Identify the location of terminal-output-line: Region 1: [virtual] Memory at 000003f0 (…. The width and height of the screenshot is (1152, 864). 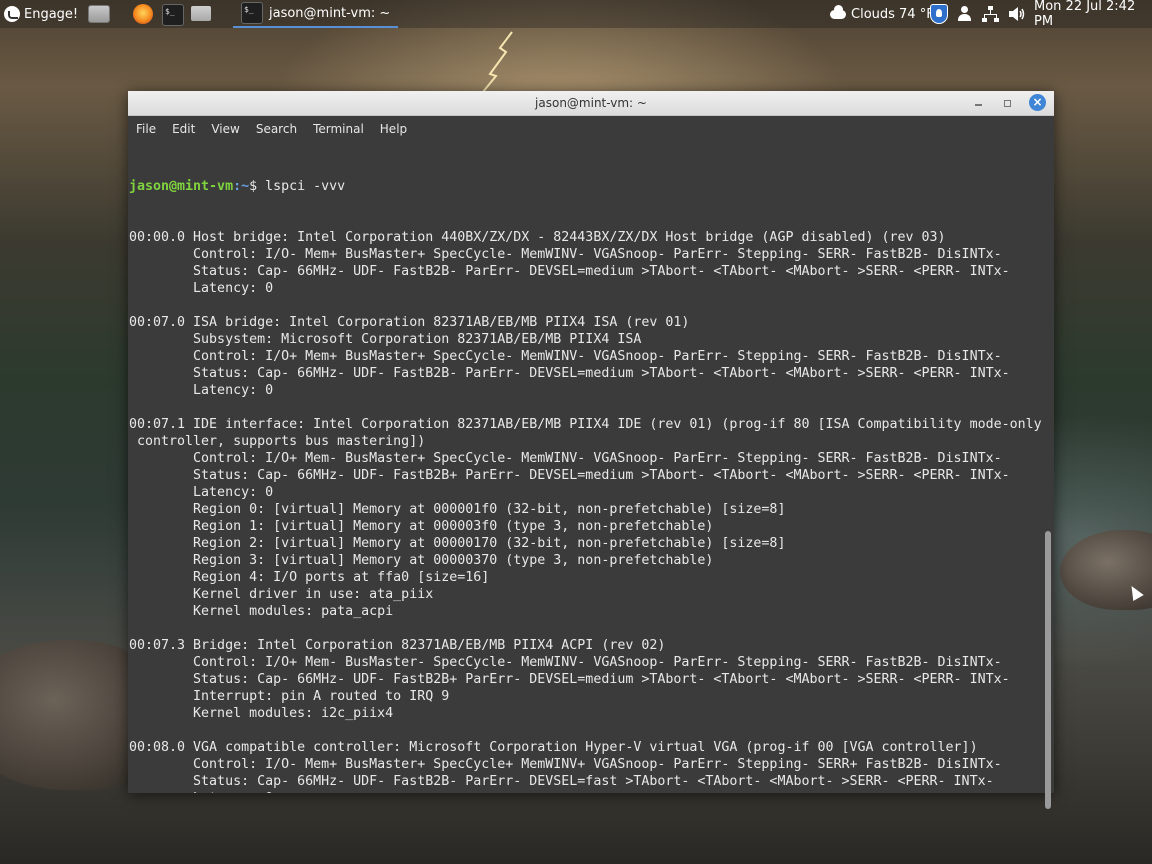
(421, 526).